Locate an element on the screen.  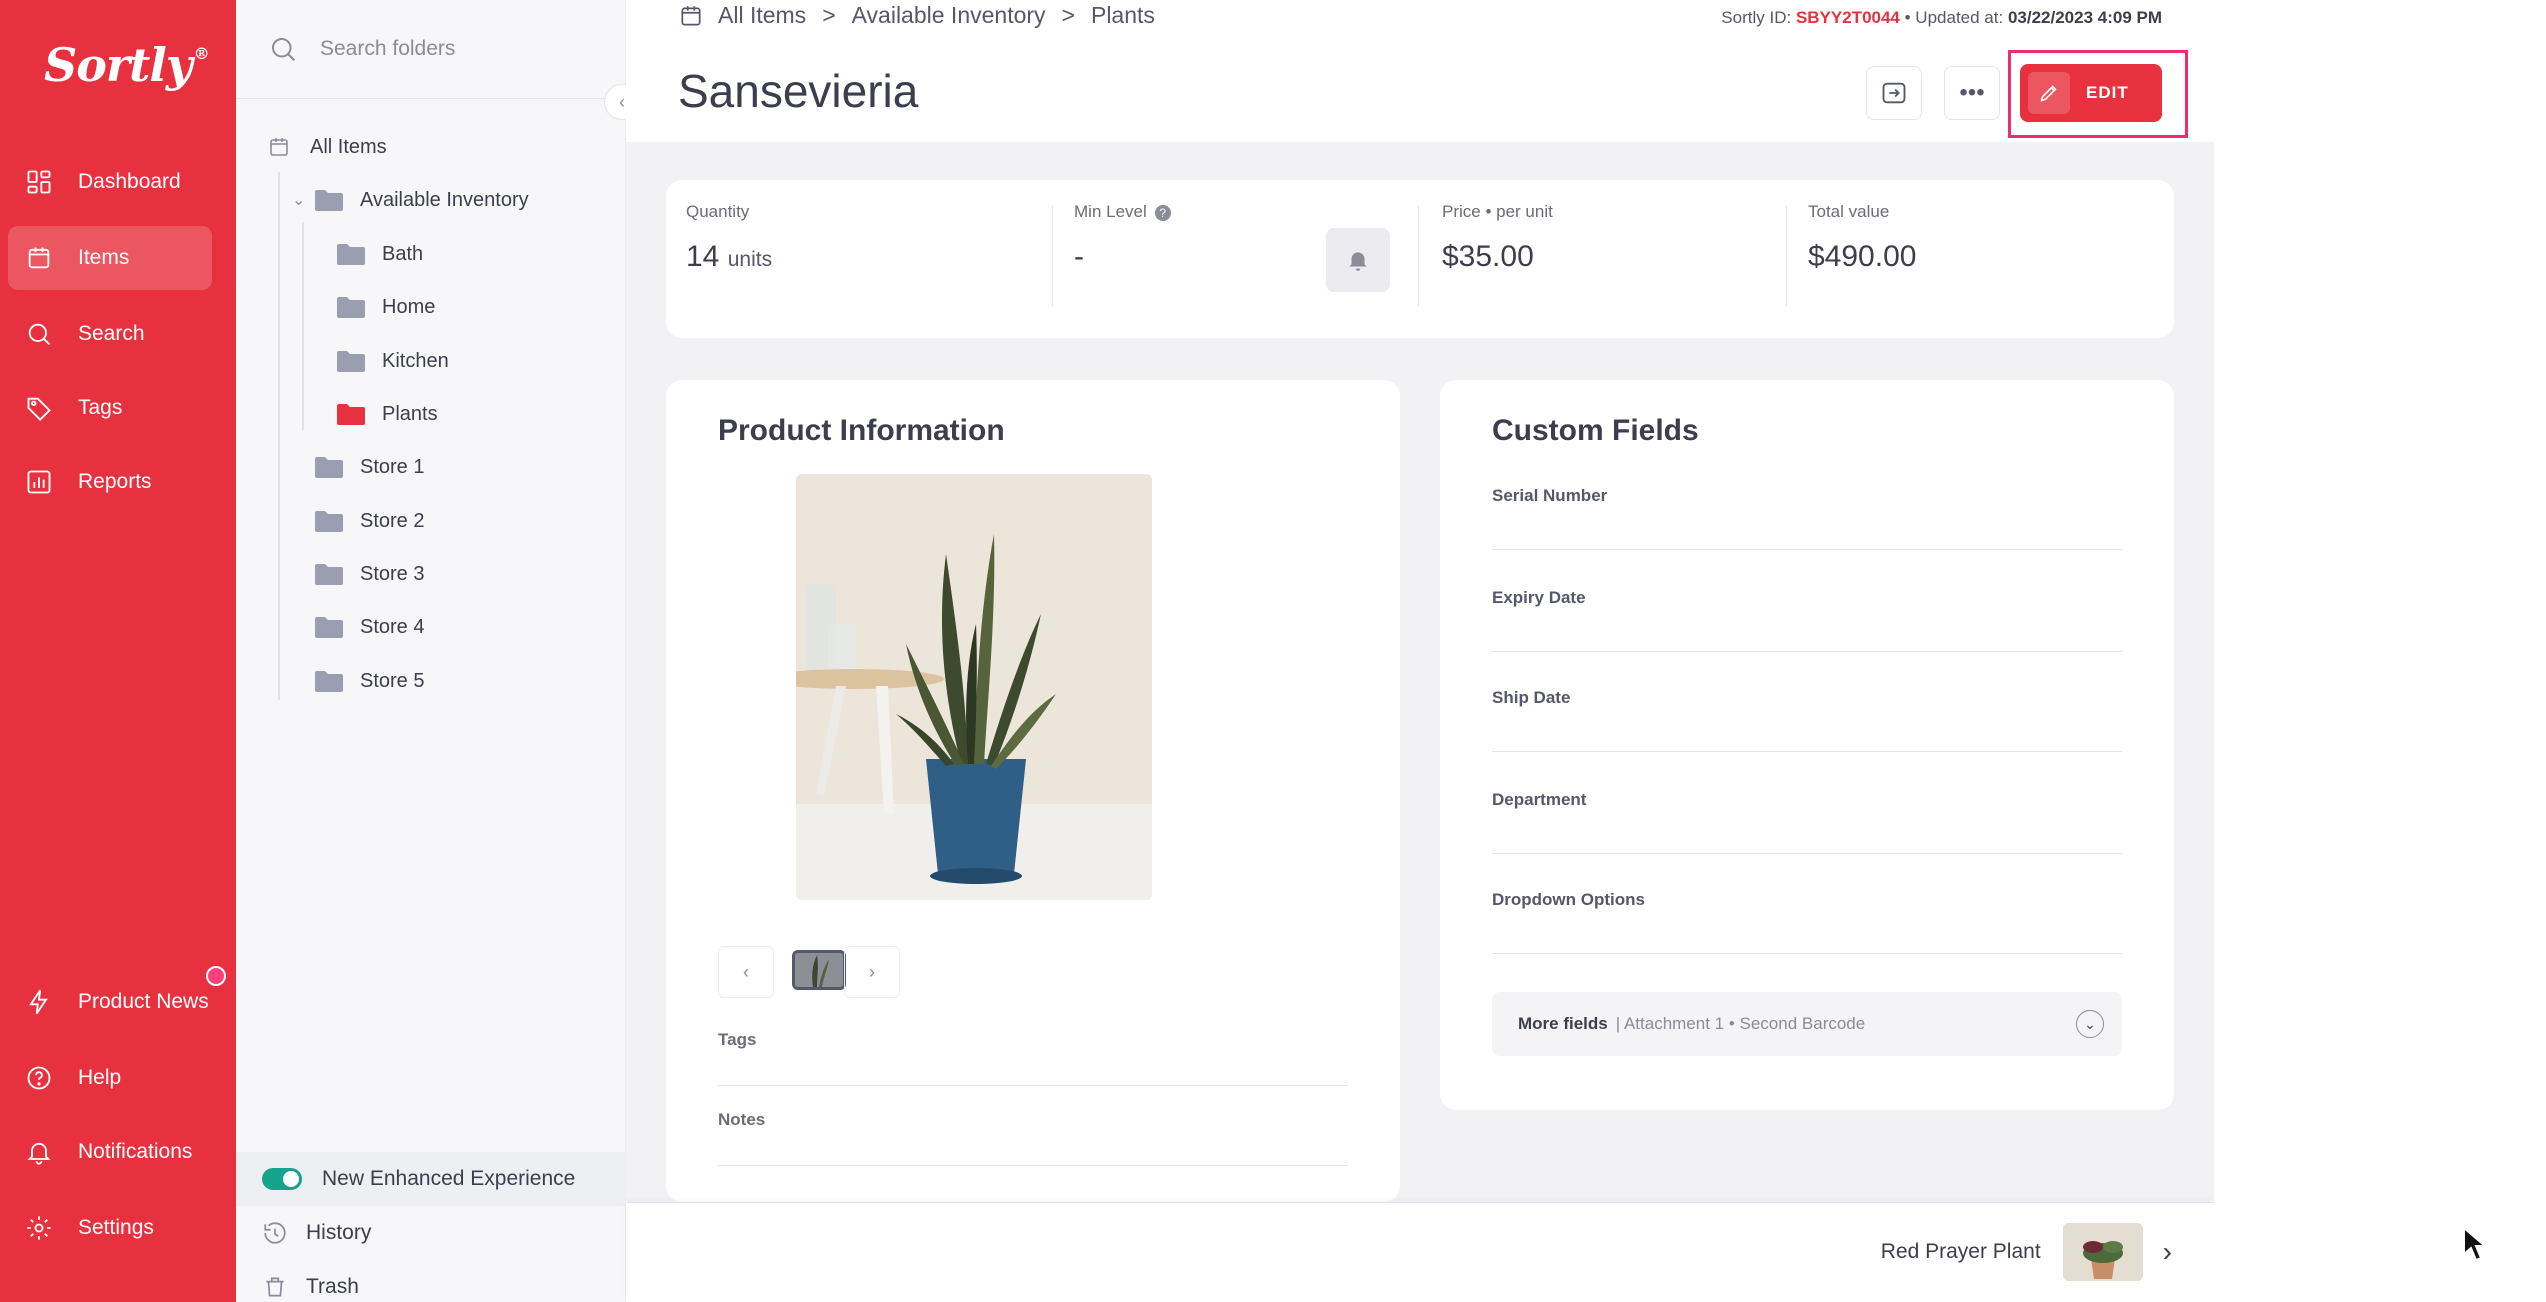
tree-available-inventory: Available Inventory is located at coordinates (421, 200).